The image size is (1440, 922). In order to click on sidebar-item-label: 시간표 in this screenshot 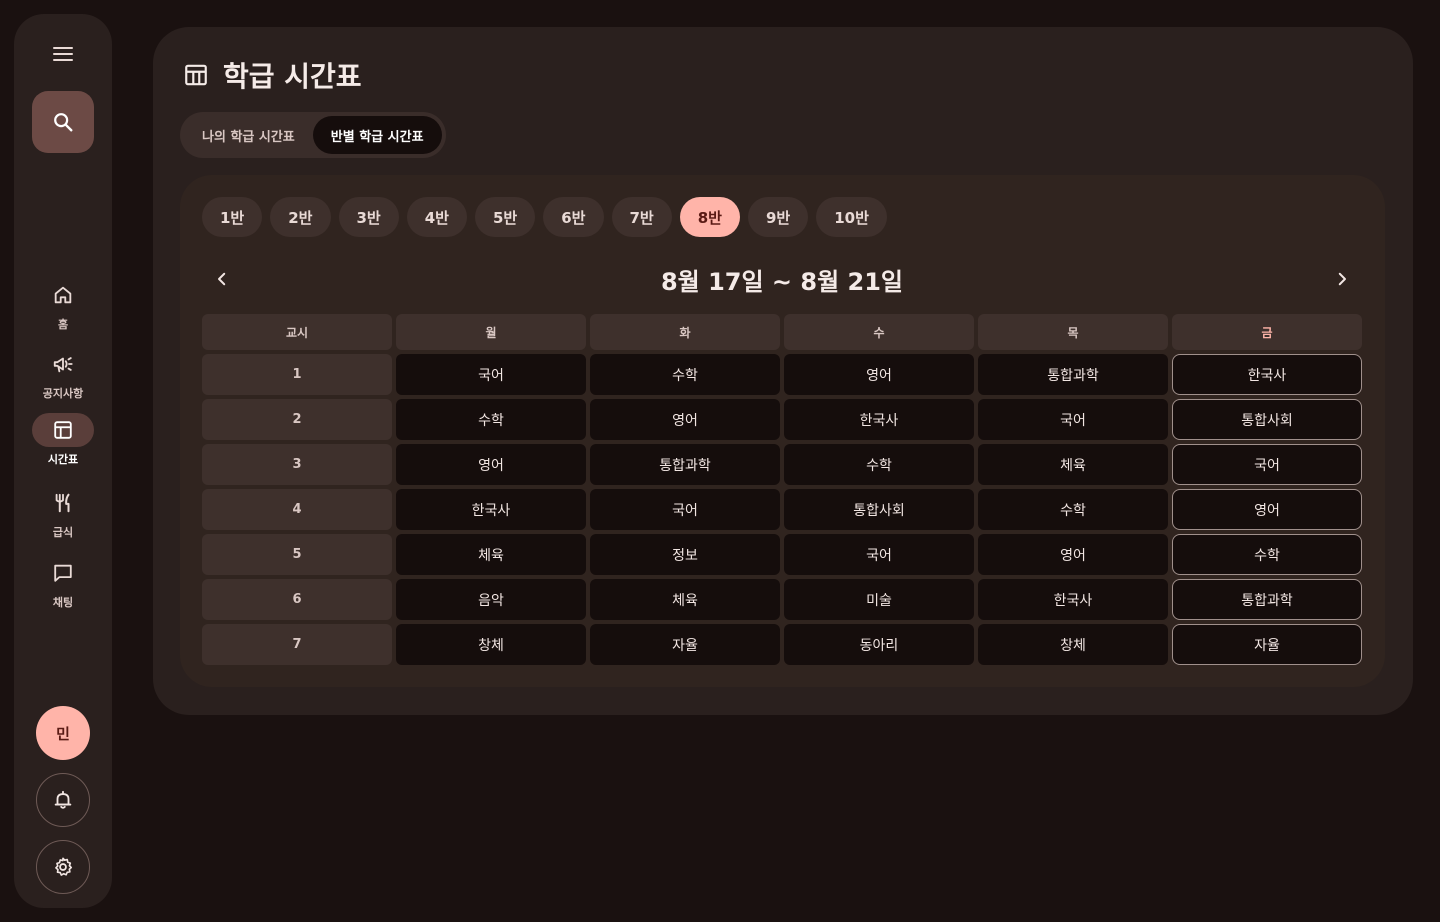, I will do `click(63, 459)`.